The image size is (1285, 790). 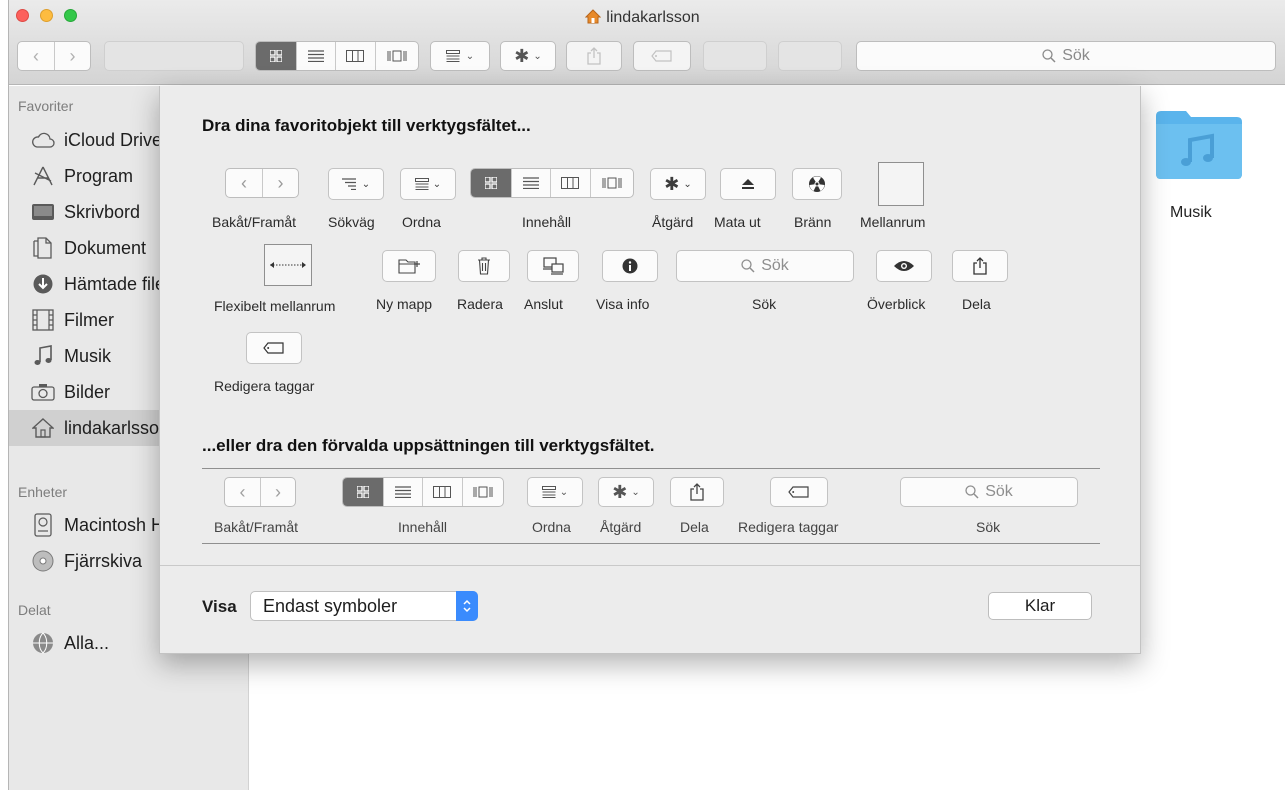 I want to click on connect-button, so click(x=553, y=266).